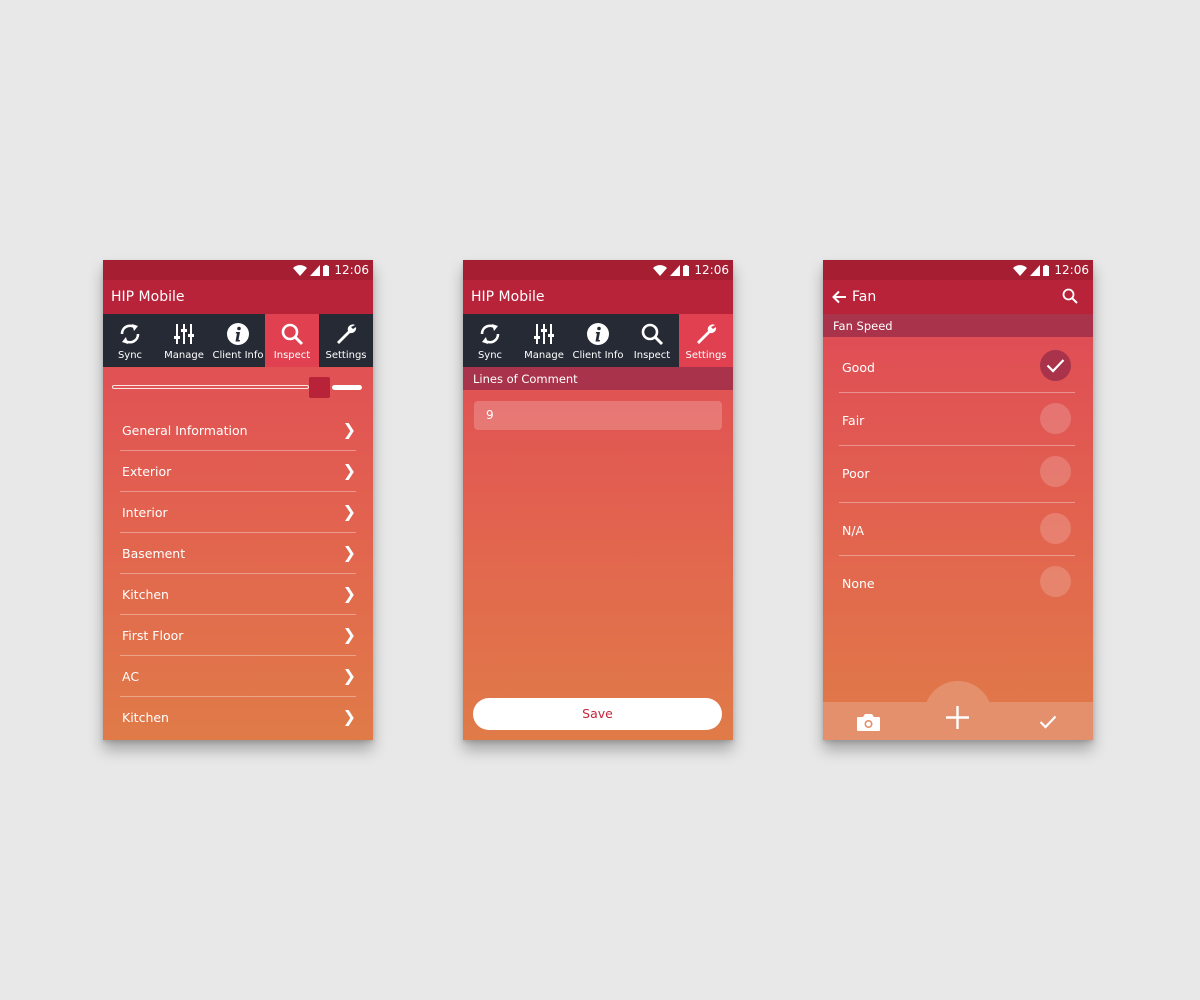 The width and height of the screenshot is (1200, 1000). I want to click on option-na: N/A, so click(957, 529).